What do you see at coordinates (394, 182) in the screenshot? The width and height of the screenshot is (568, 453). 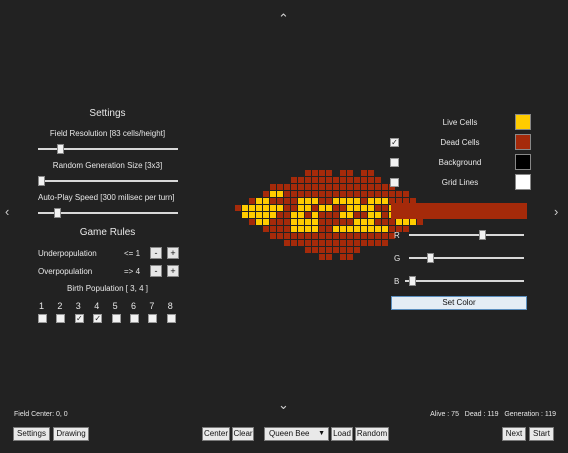 I see `grid-lines-checkbox` at bounding box center [394, 182].